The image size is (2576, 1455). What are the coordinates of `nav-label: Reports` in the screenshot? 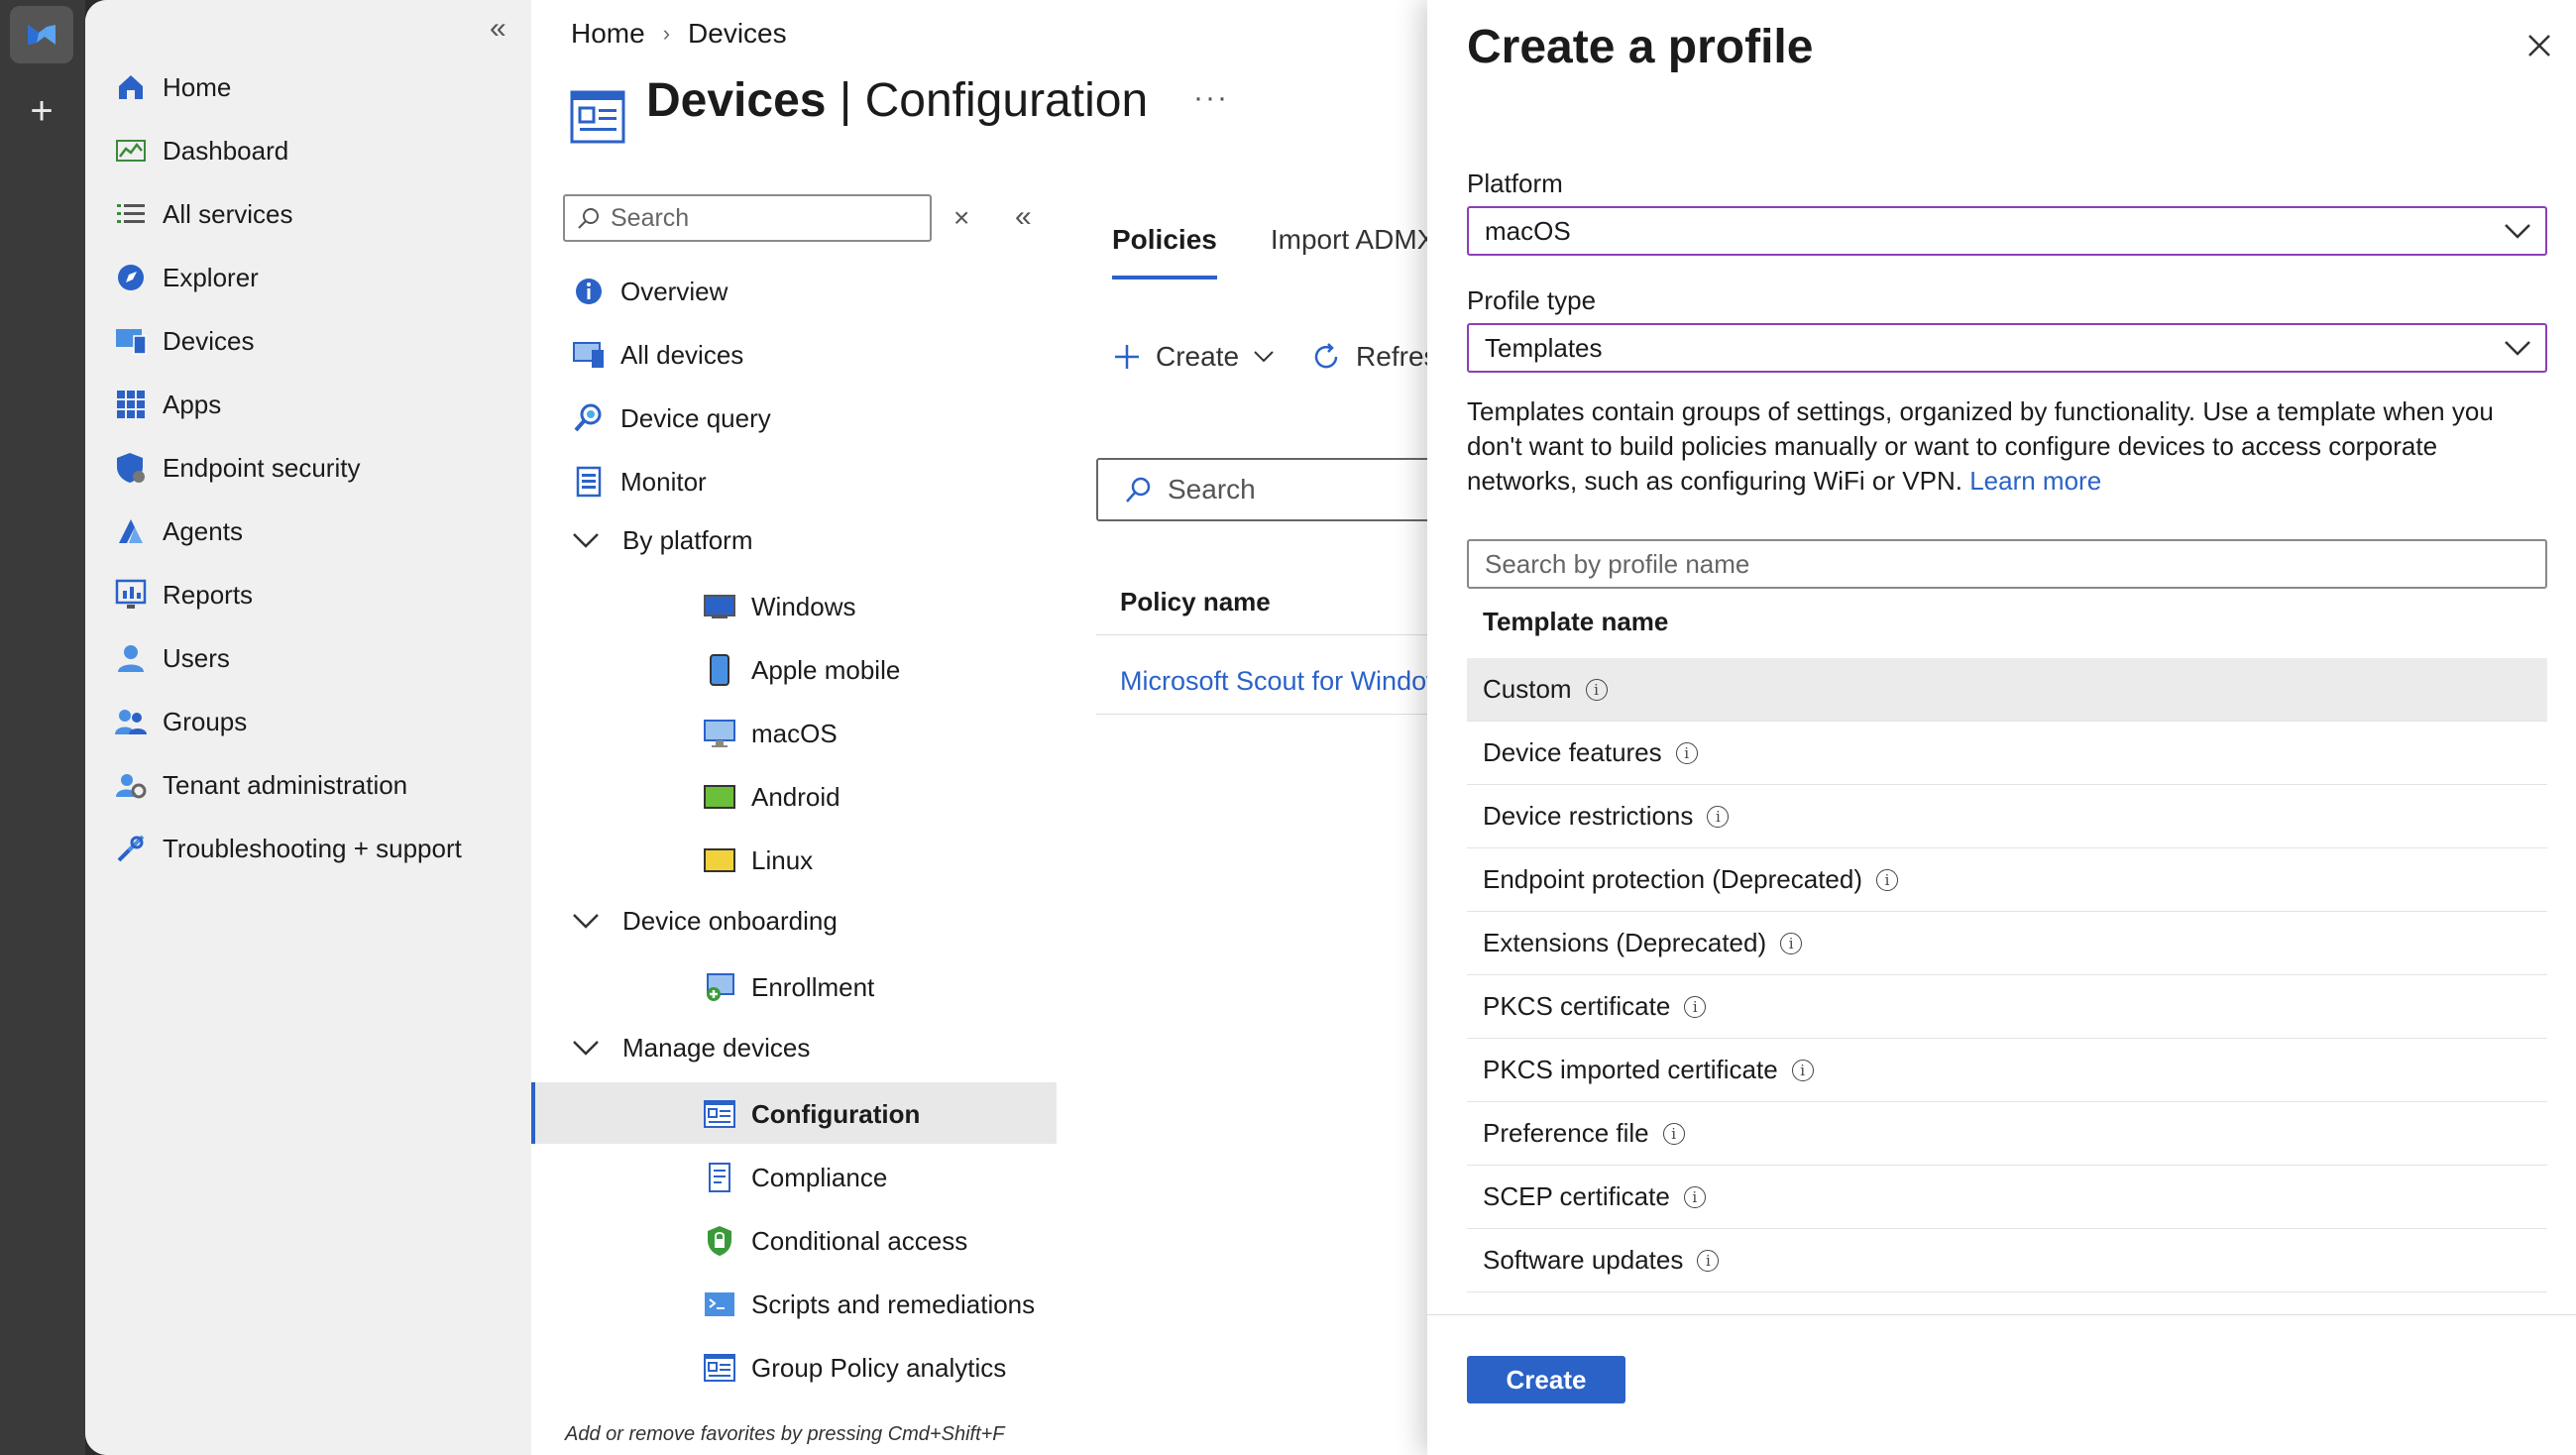 It's located at (208, 594).